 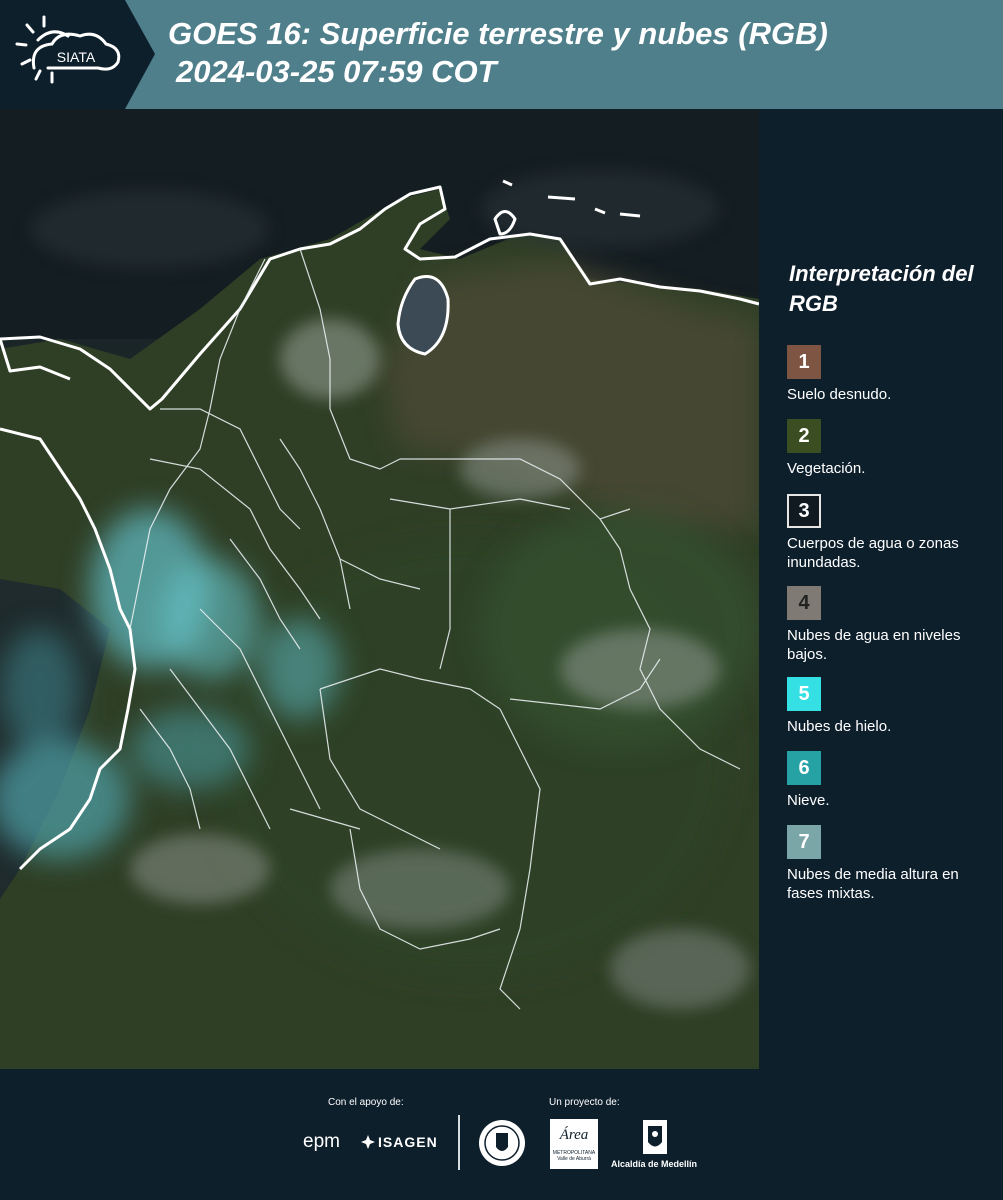 What do you see at coordinates (804, 603) in the screenshot?
I see `legend-swatch: 4` at bounding box center [804, 603].